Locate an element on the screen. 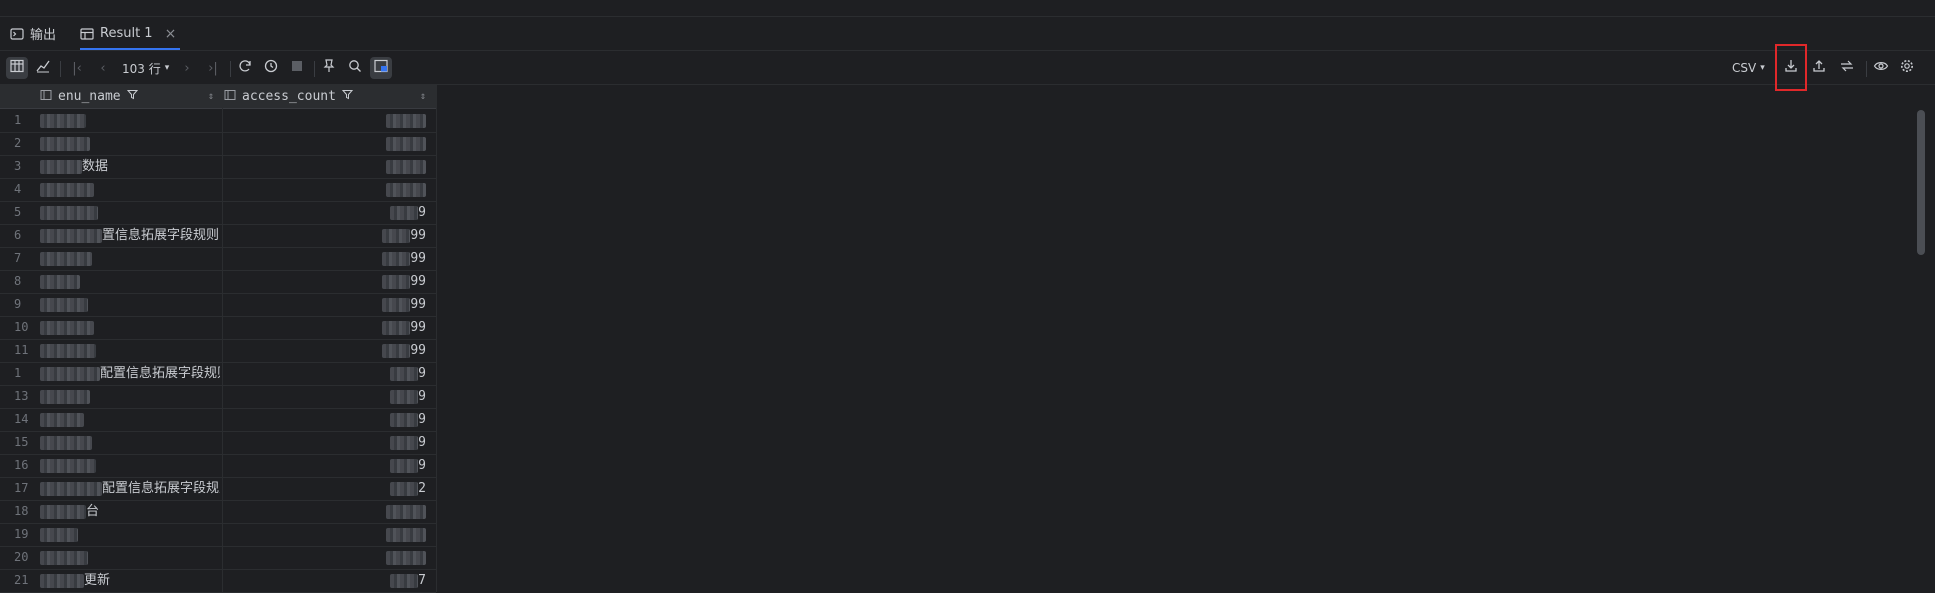 The image size is (1935, 593). table-row: 2 is located at coordinates (218, 144).